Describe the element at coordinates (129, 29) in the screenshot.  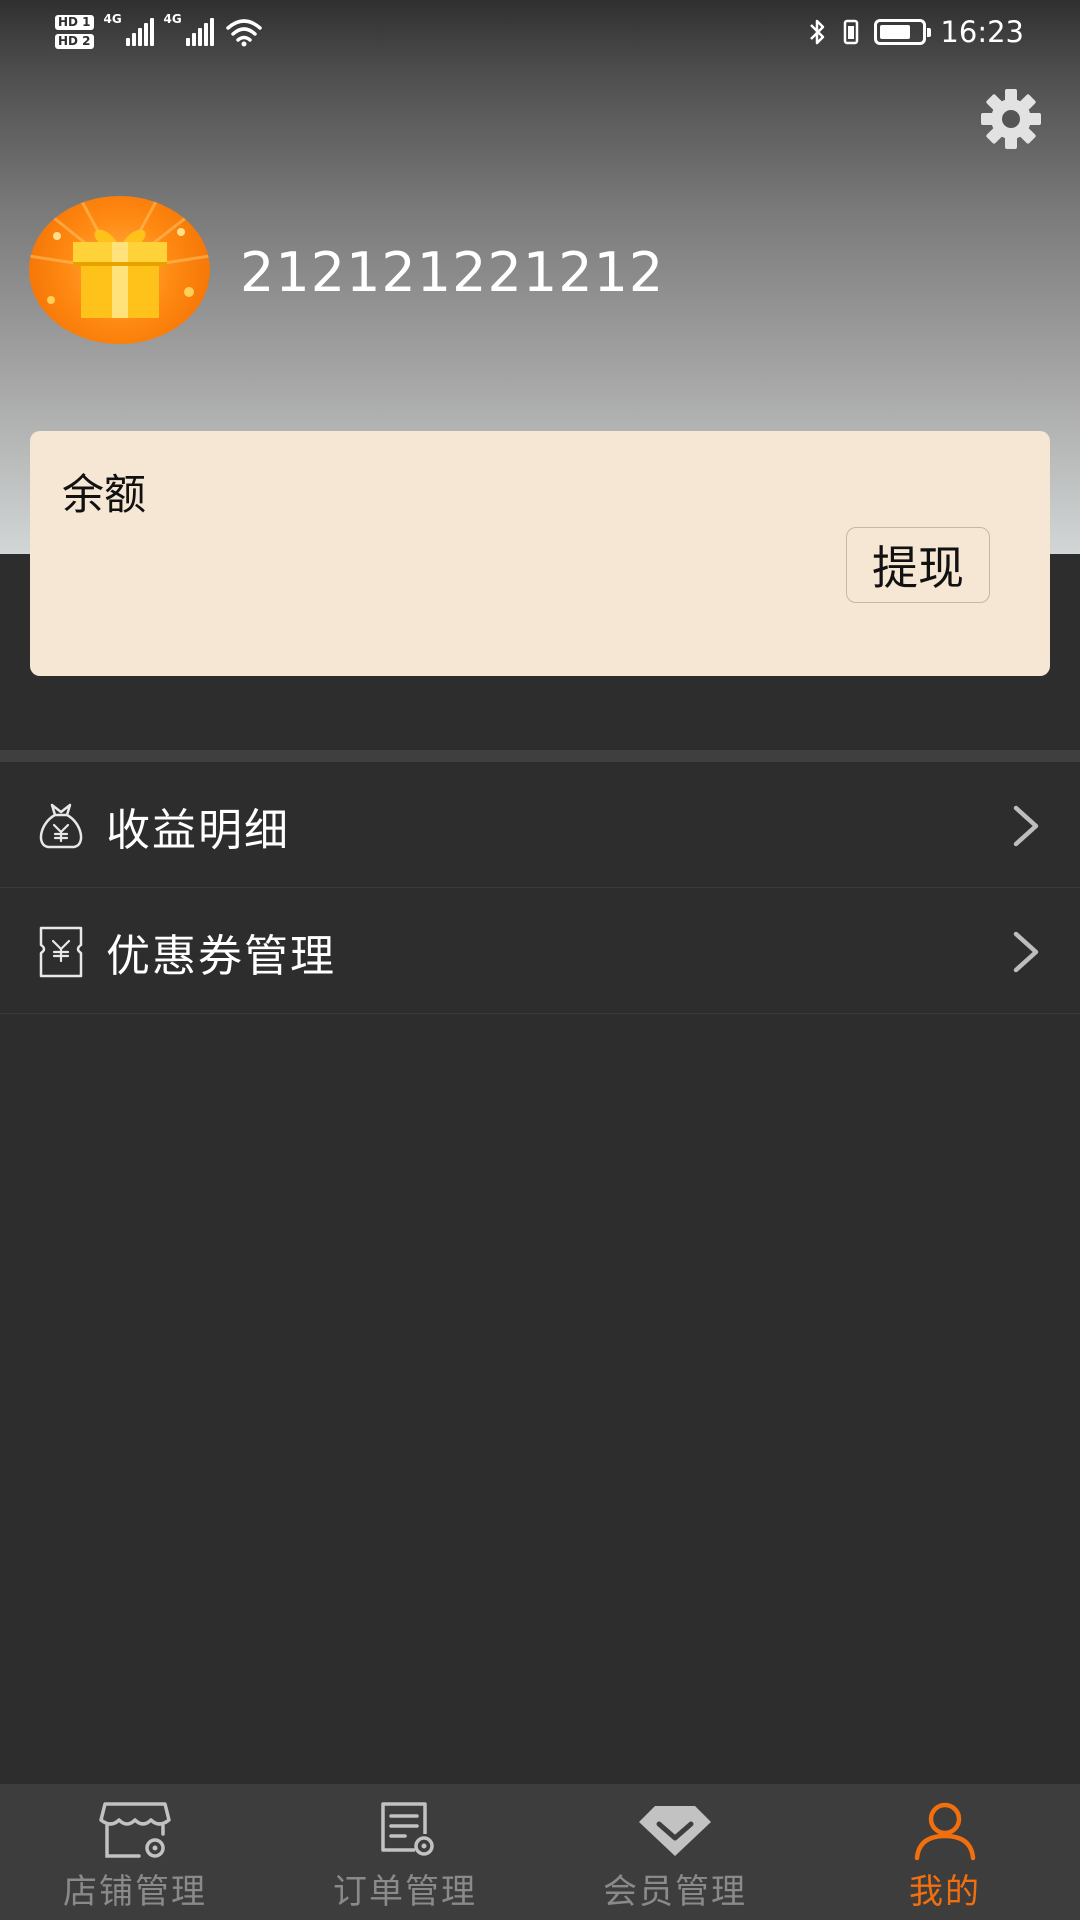
I see `signal-1-icon: 4G` at that location.